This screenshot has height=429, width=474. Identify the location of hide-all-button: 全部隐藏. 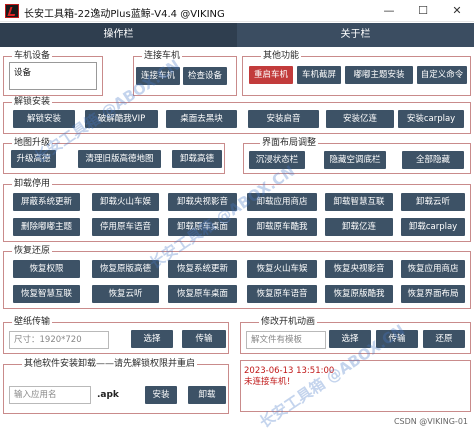
(433, 160).